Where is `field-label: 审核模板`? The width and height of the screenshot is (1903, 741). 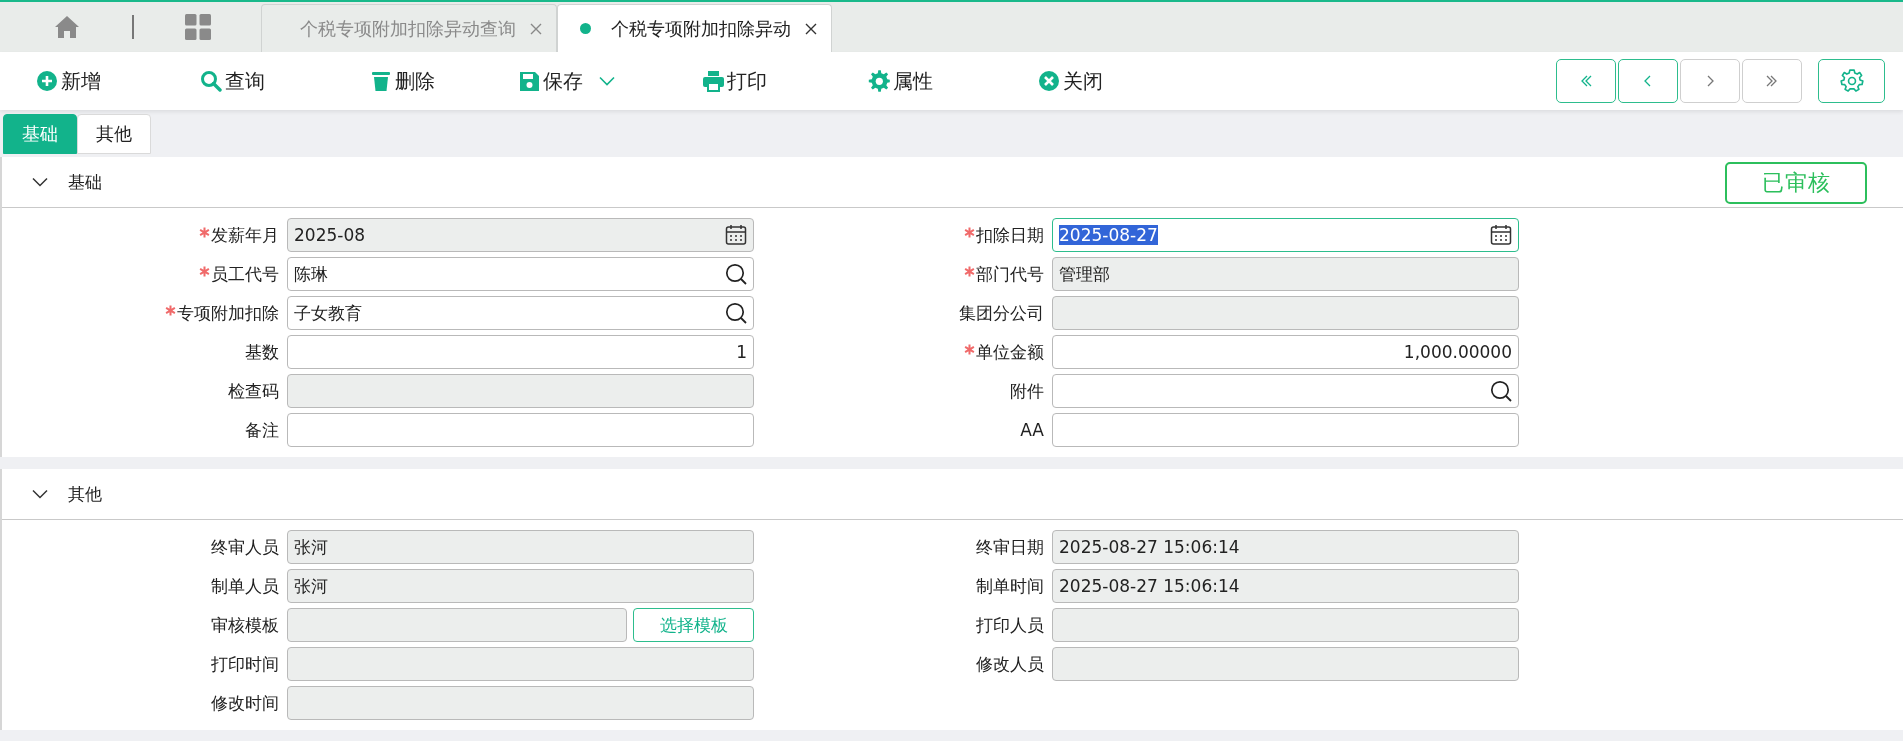
field-label: 审核模板 is located at coordinates (245, 625).